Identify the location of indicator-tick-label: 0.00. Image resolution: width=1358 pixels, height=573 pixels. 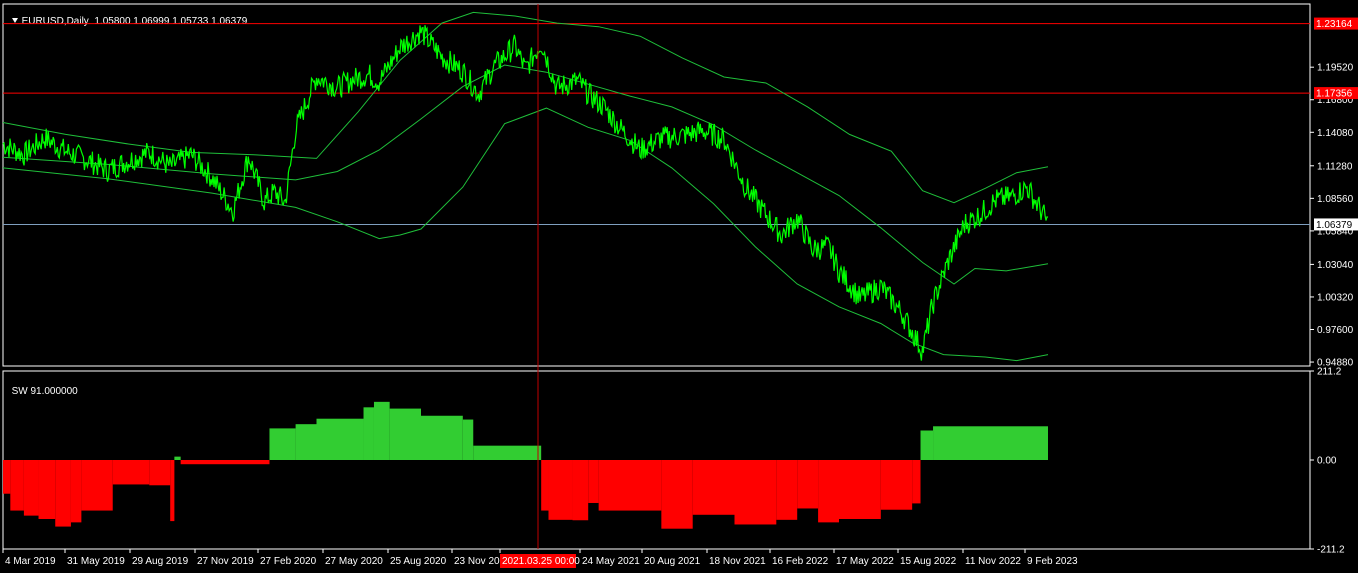
(1327, 461).